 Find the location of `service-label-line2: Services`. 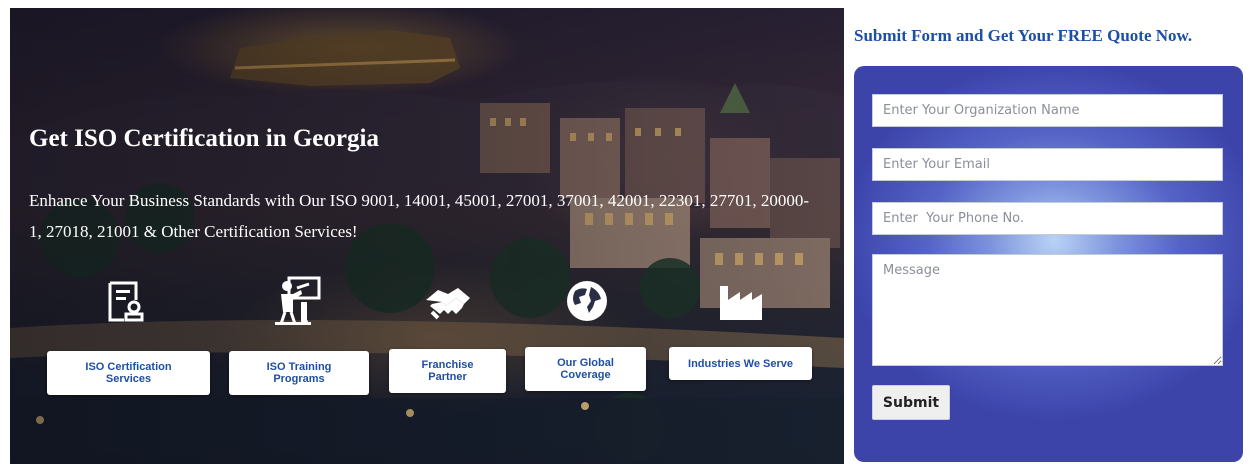

service-label-line2: Services is located at coordinates (128, 379).